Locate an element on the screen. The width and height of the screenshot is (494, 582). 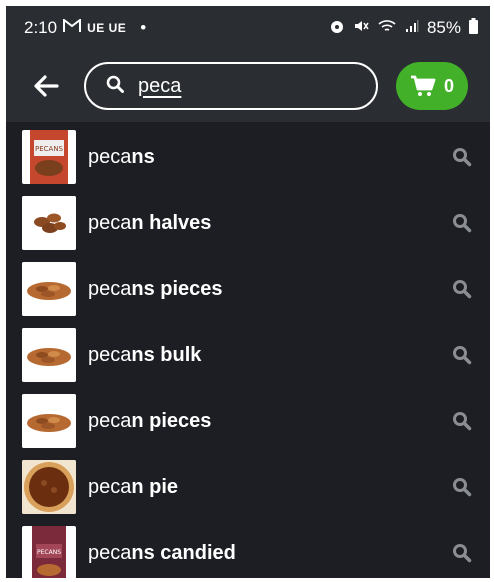
suggestion-row: pecan halves is located at coordinates (248, 223).